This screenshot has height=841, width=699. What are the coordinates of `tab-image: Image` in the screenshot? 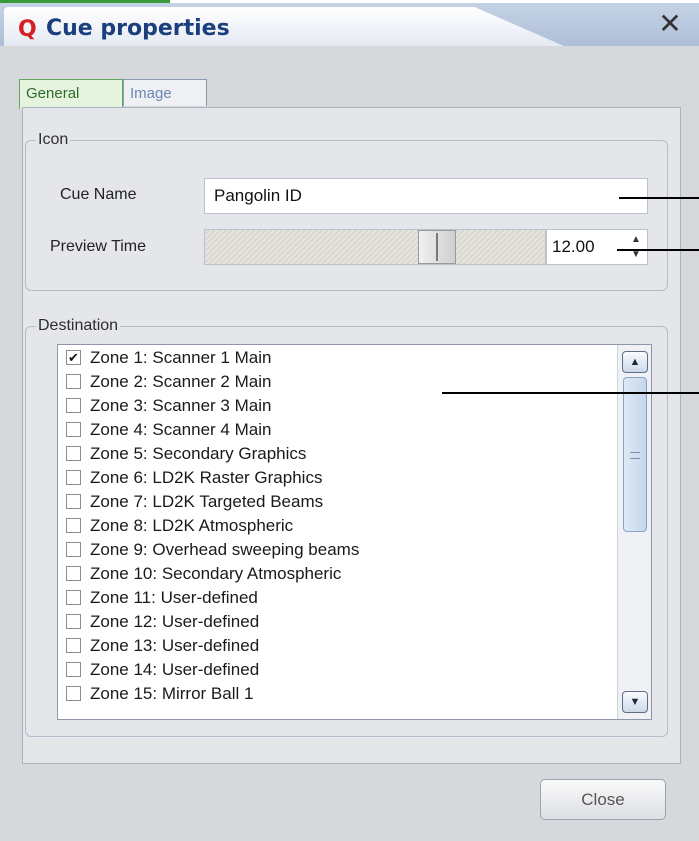 It's located at (165, 92).